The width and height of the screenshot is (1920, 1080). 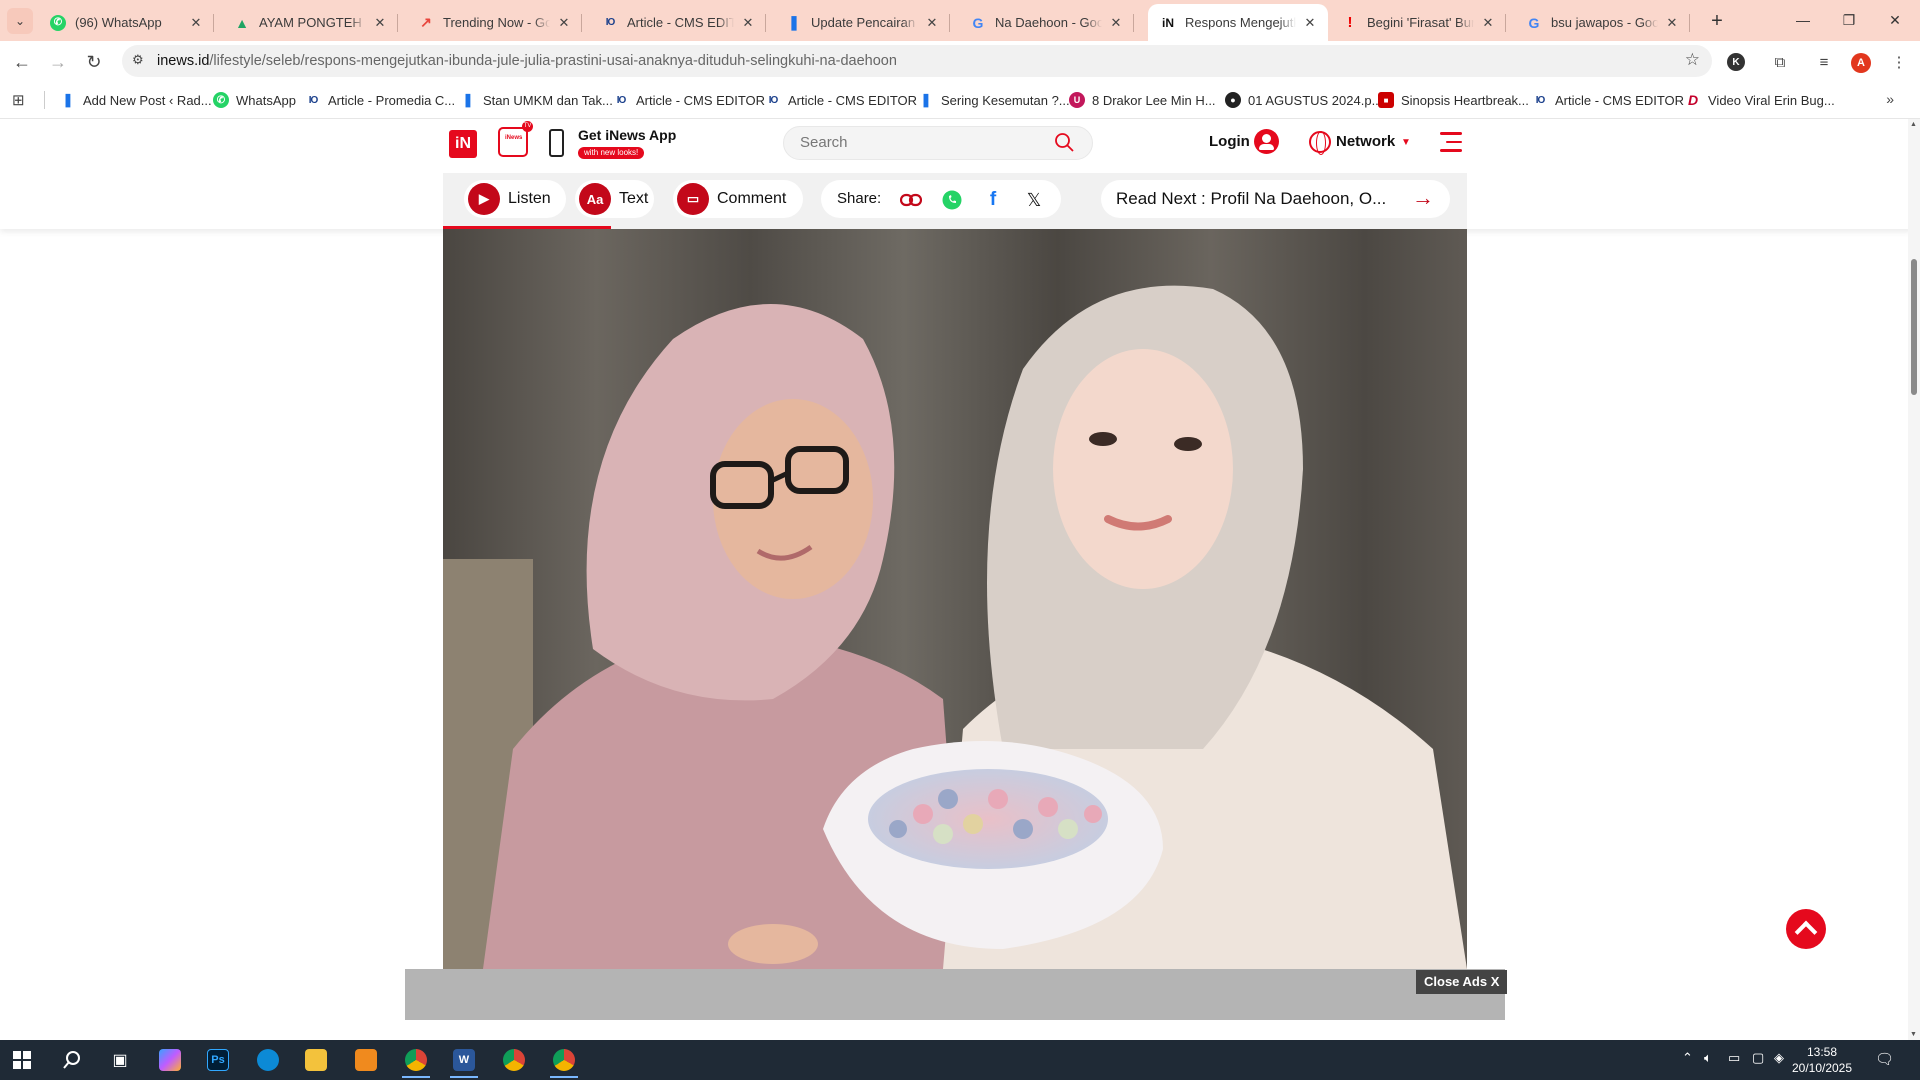 What do you see at coordinates (1899, 62) in the screenshot?
I see `chrome-menu-icon: ⋮` at bounding box center [1899, 62].